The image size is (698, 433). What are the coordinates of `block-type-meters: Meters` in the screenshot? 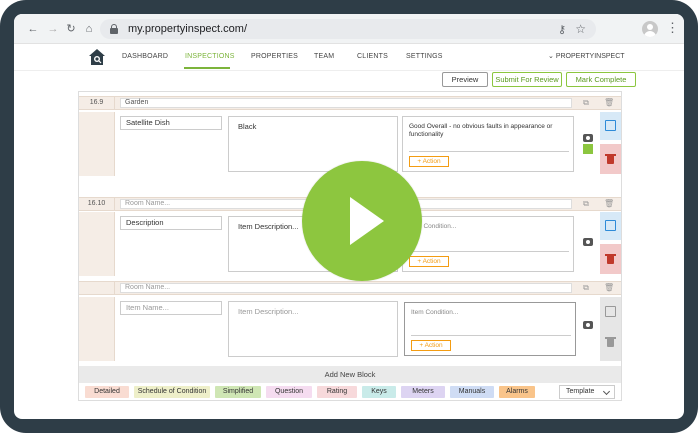 It's located at (423, 392).